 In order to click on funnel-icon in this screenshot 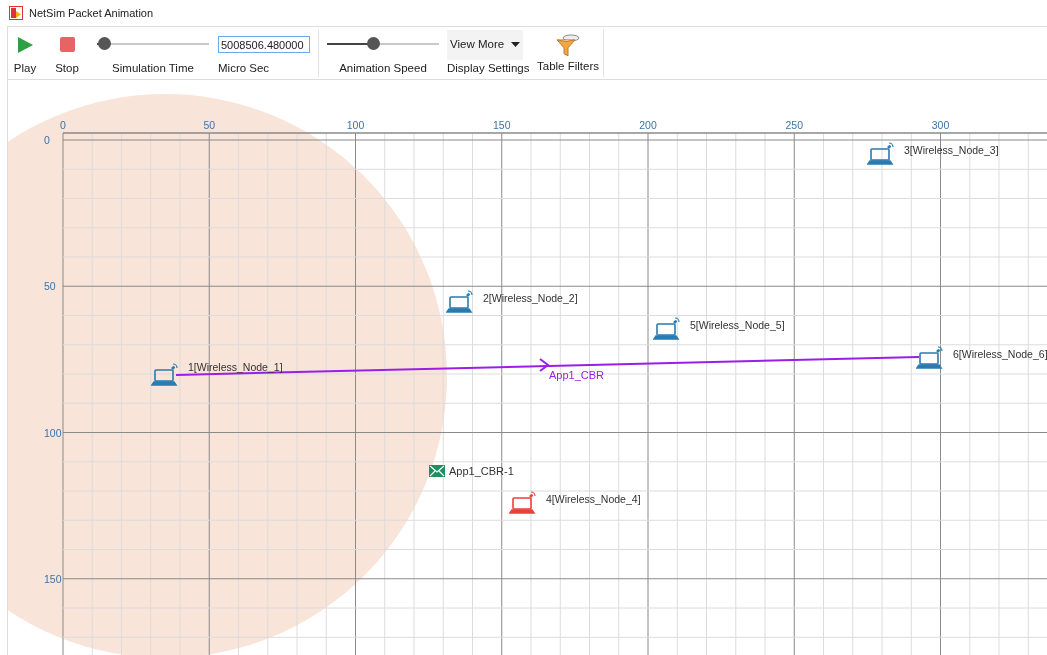, I will do `click(568, 46)`.